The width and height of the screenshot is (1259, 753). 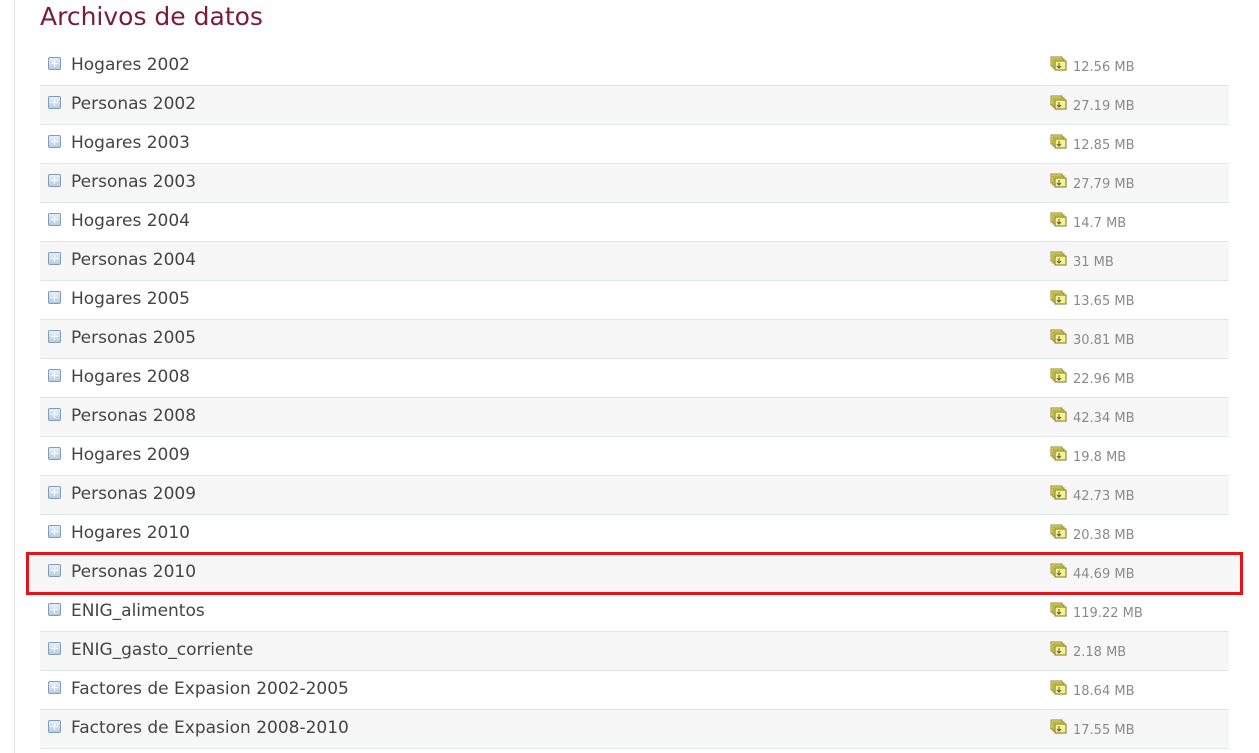 I want to click on left-border, so click(x=14, y=376).